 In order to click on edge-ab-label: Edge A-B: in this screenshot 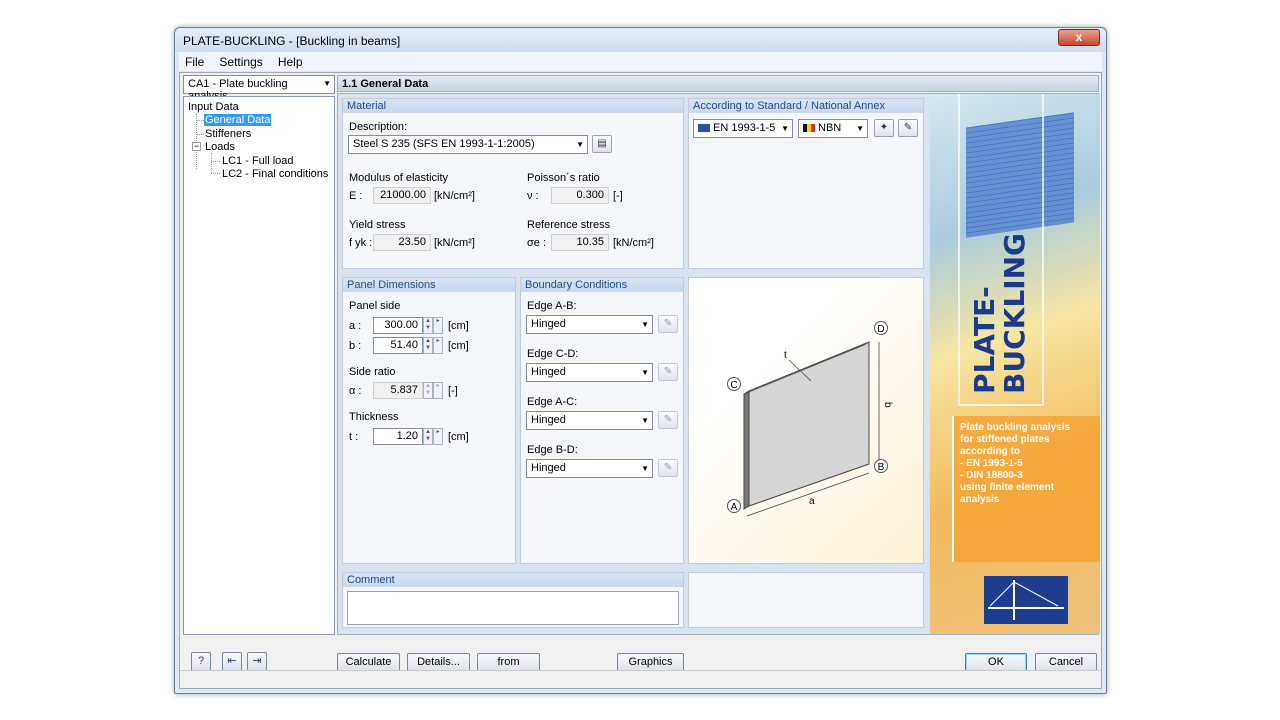, I will do `click(552, 306)`.